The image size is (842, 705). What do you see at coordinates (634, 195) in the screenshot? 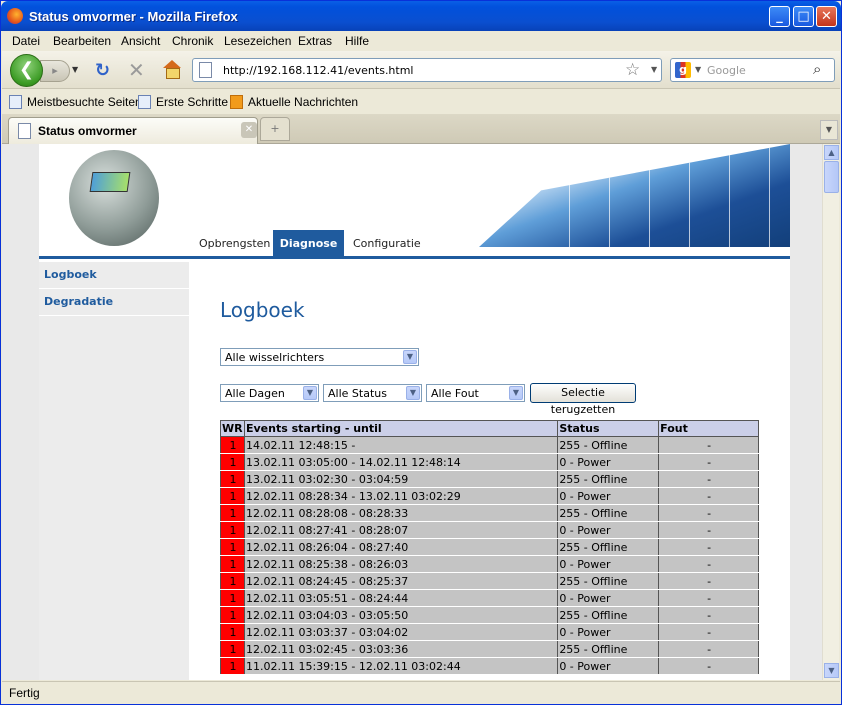
I see `solar-panels-banner` at bounding box center [634, 195].